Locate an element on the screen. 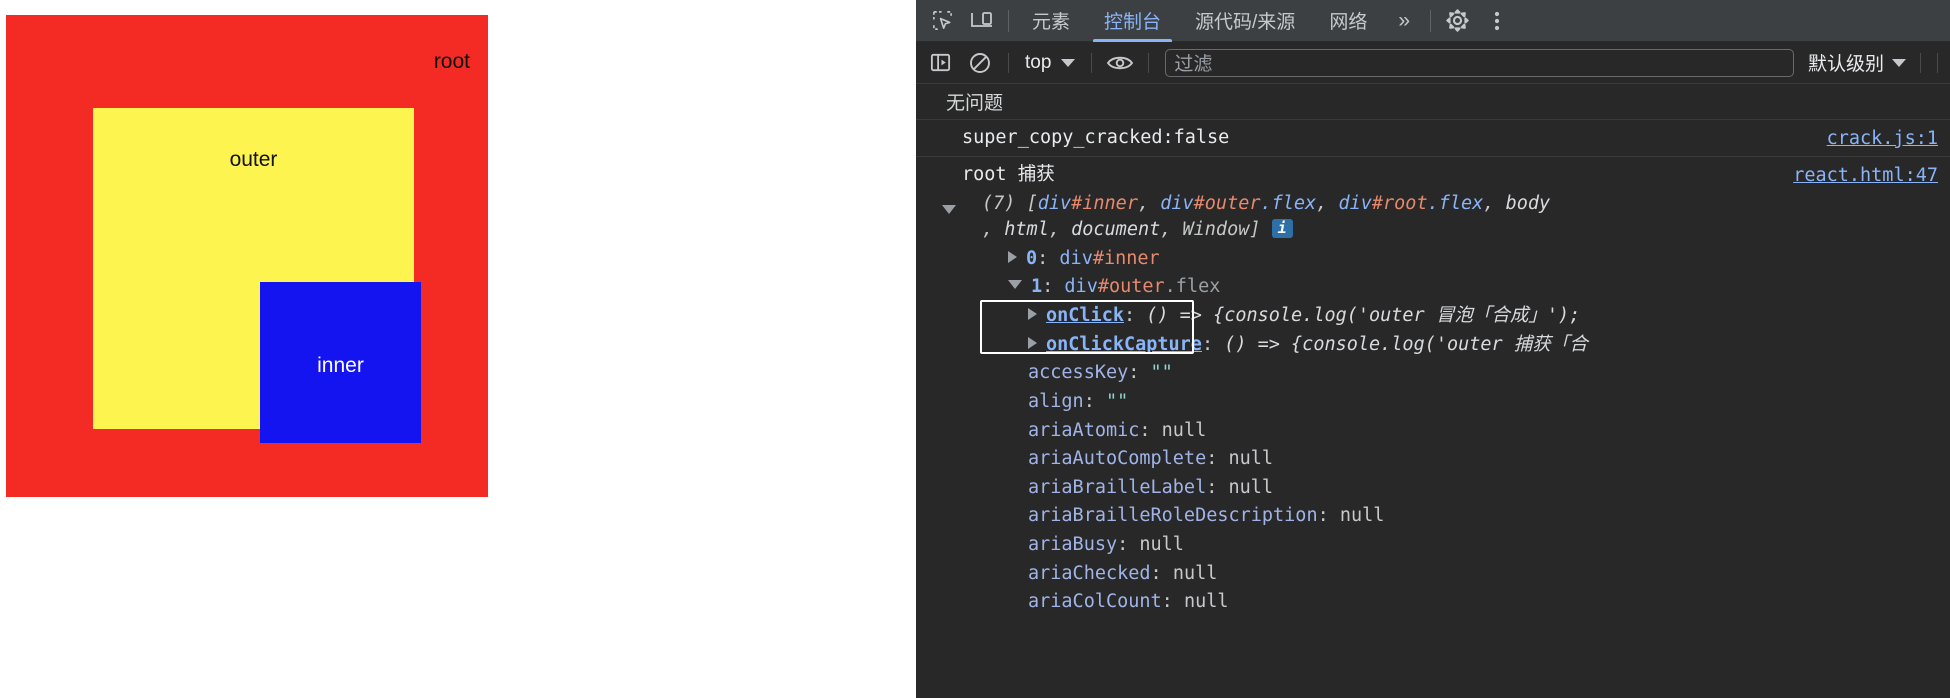  context-selector: top is located at coordinates (1050, 63).